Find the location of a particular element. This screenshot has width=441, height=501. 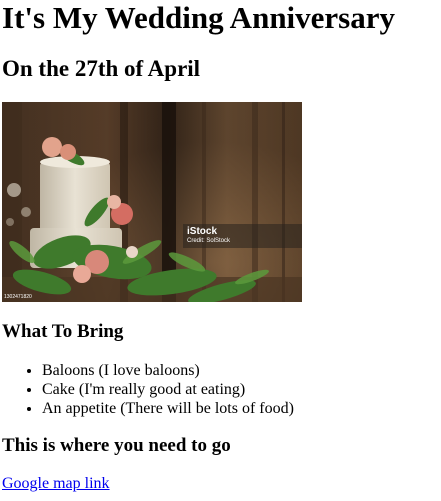

list-item: Cake (I'm really good at eating) is located at coordinates (168, 389).